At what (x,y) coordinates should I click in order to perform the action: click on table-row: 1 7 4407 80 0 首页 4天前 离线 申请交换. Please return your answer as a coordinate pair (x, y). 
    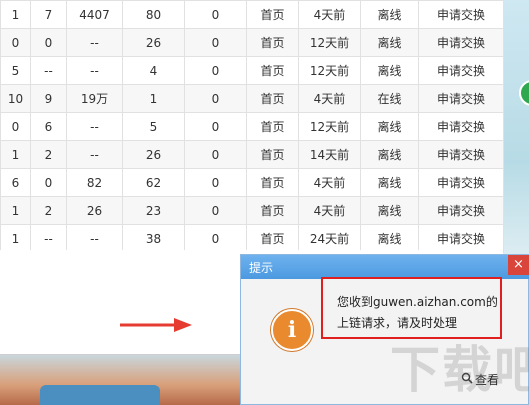
    Looking at the image, I should click on (252, 14).